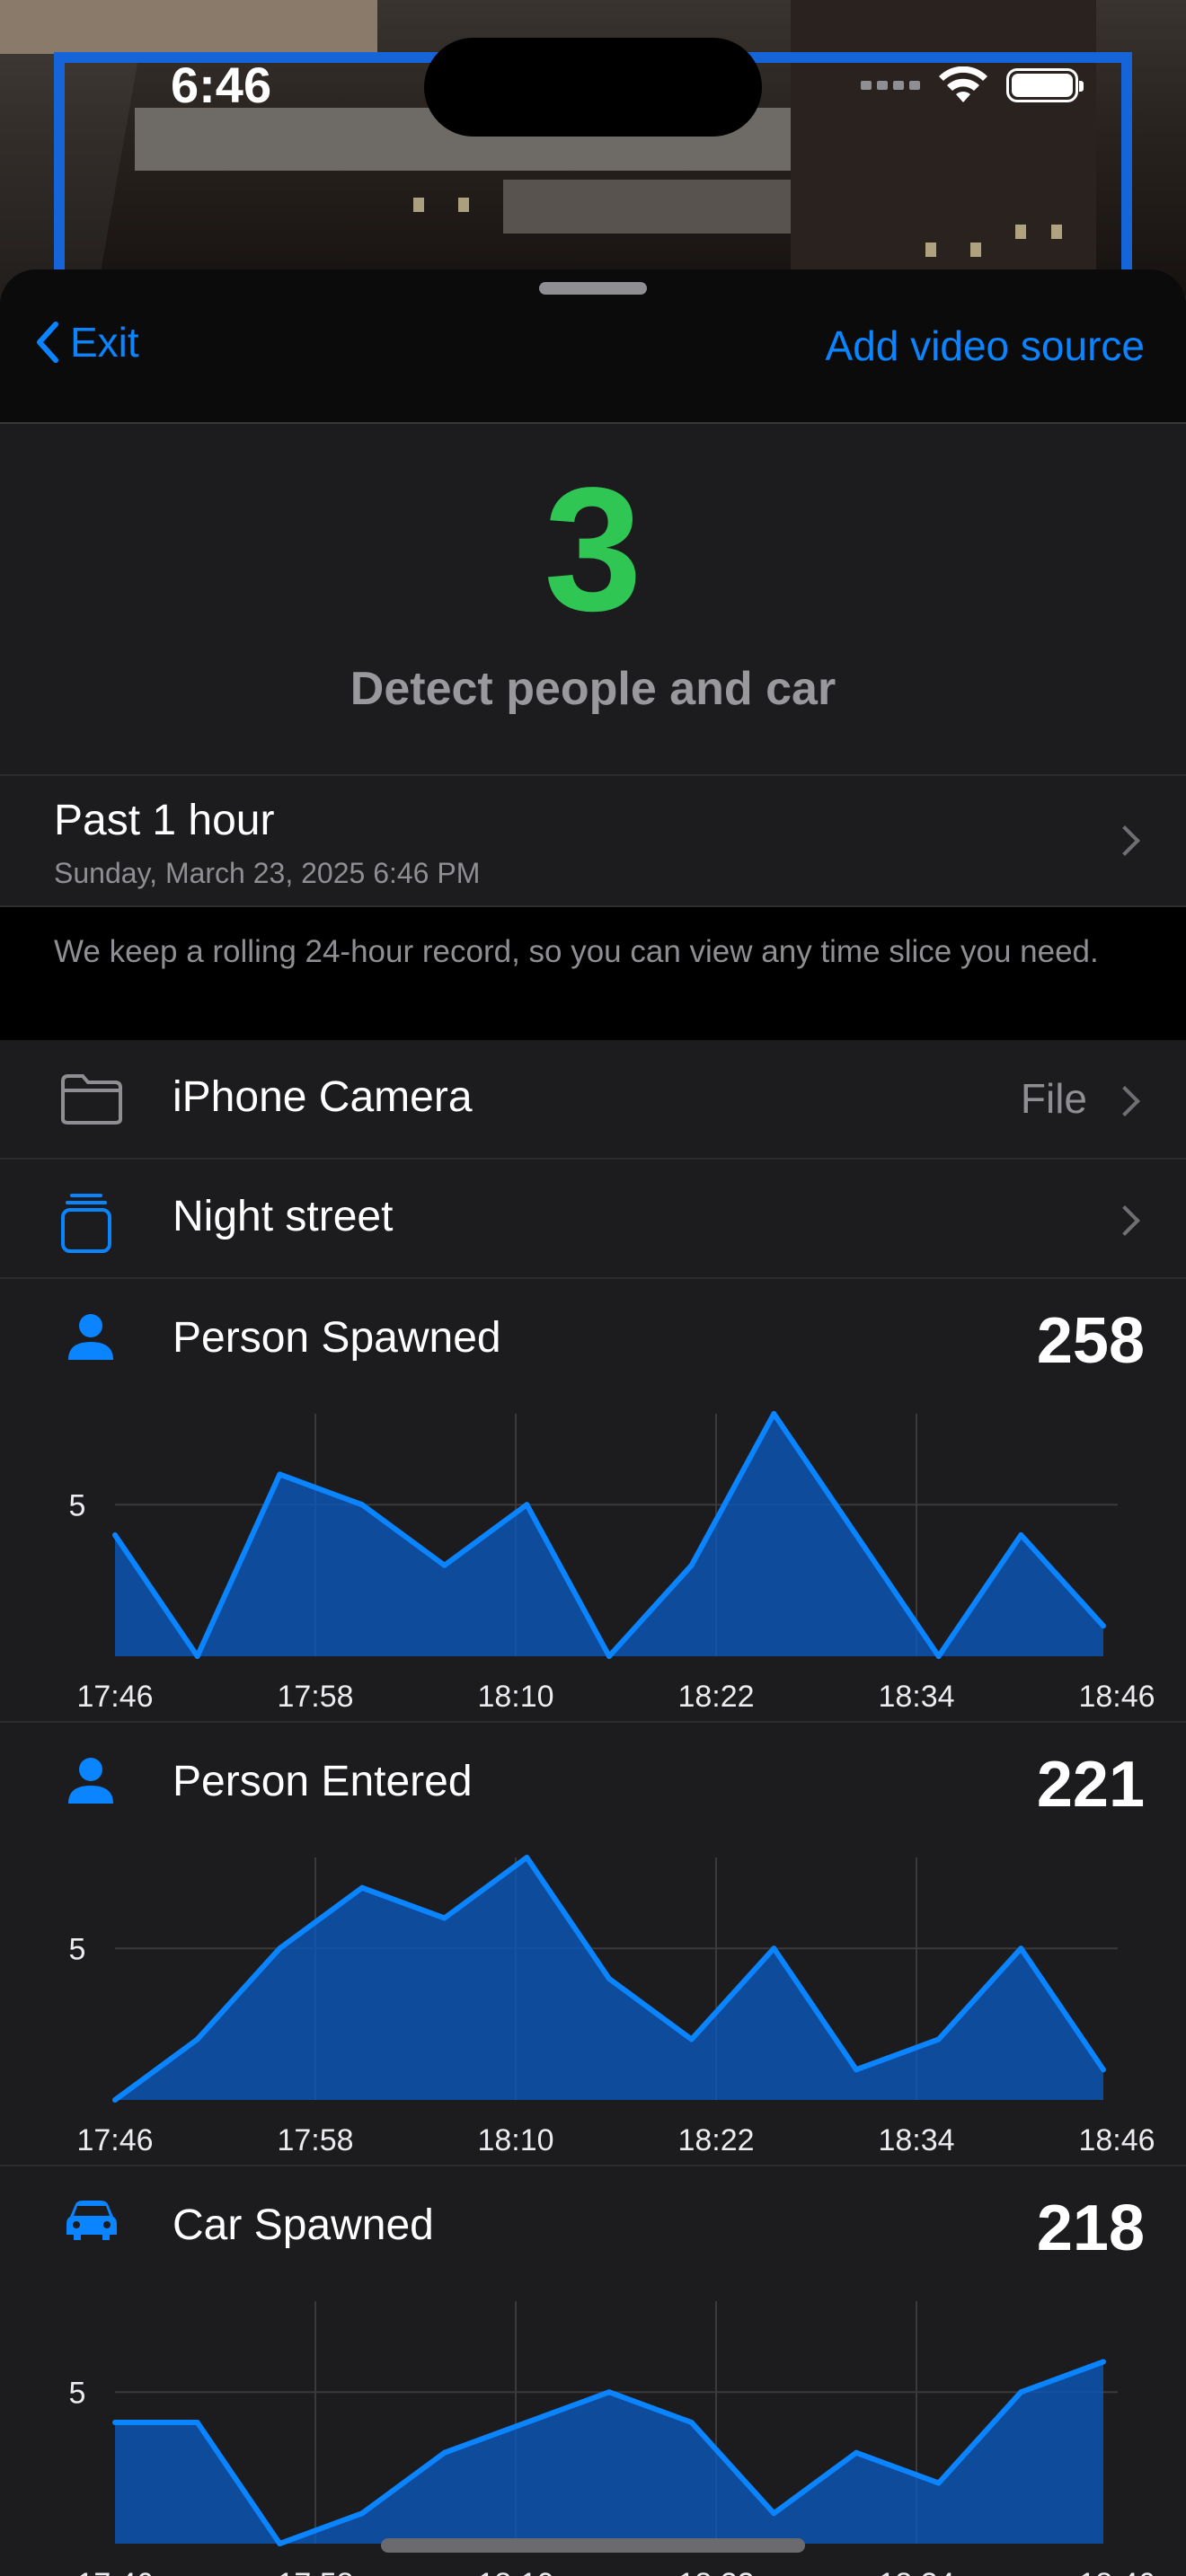  Describe the element at coordinates (1045, 85) in the screenshot. I see `battery-icon` at that location.